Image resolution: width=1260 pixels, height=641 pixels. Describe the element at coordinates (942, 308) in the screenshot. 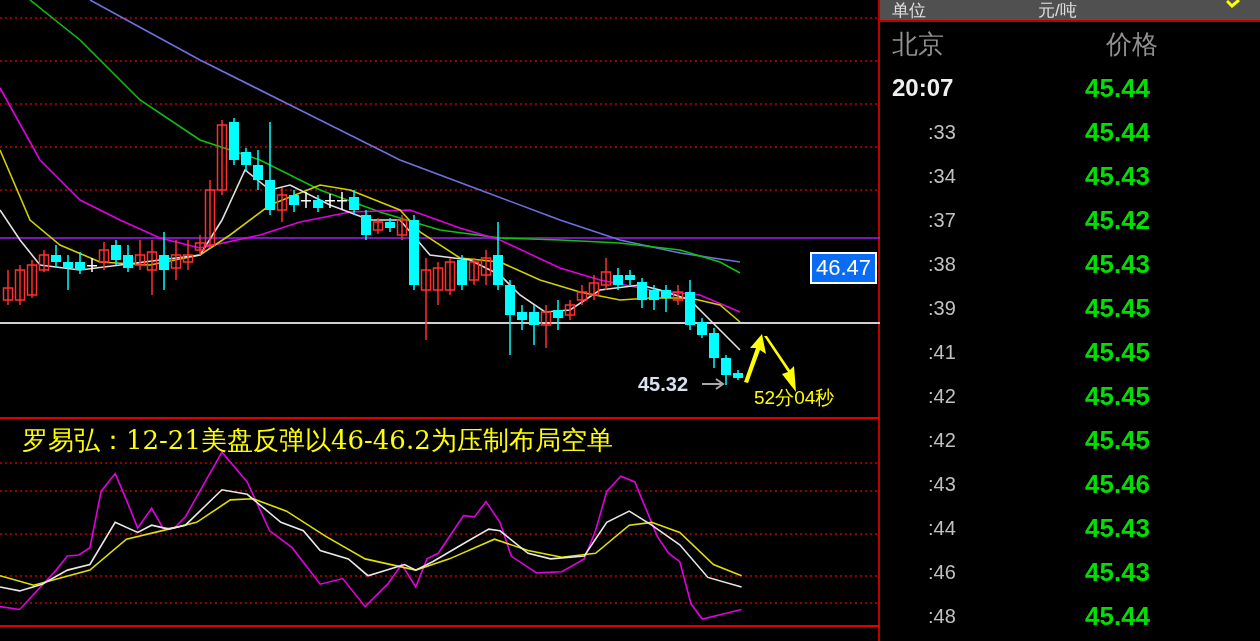

I see `time-cell-text: :39` at that location.